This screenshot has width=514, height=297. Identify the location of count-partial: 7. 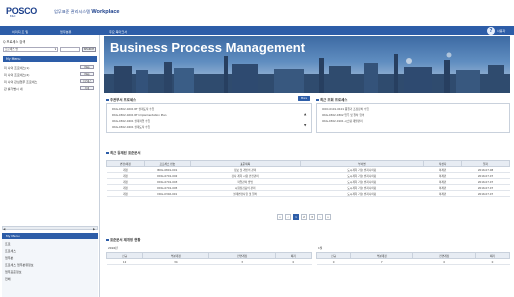
(381, 261).